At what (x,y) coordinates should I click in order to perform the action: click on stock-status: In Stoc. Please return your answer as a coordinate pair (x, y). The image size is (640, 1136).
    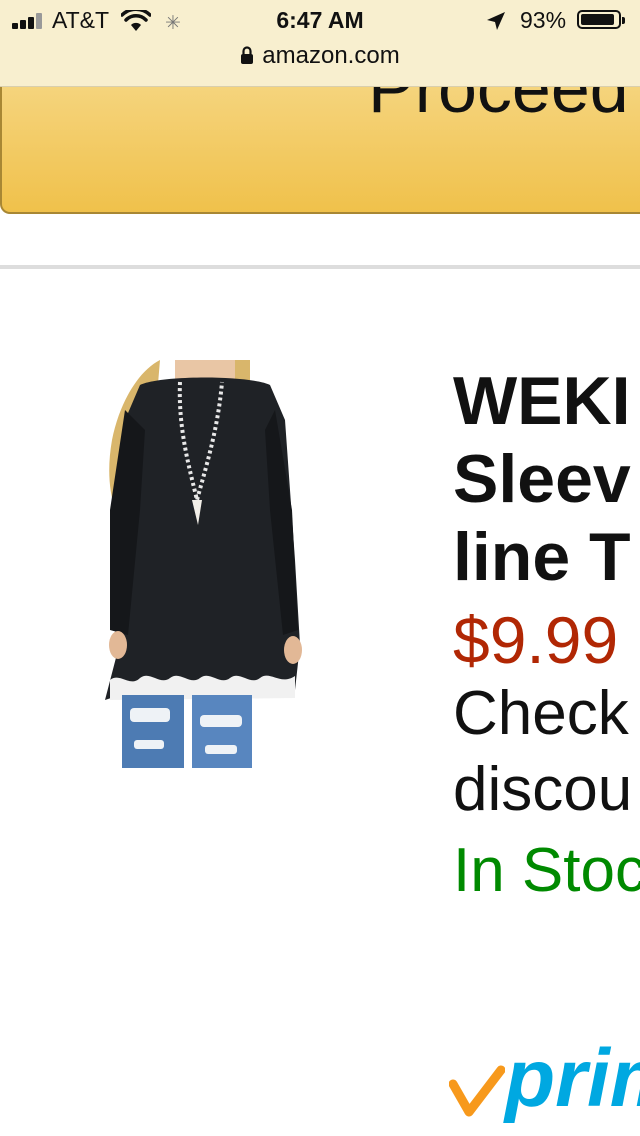
    Looking at the image, I should click on (546, 870).